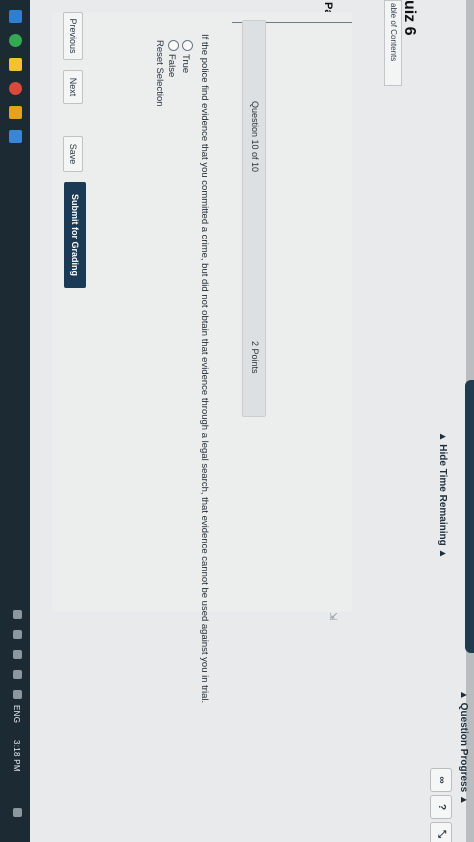 This screenshot has height=842, width=474. I want to click on choice-false-label: False, so click(171, 66).